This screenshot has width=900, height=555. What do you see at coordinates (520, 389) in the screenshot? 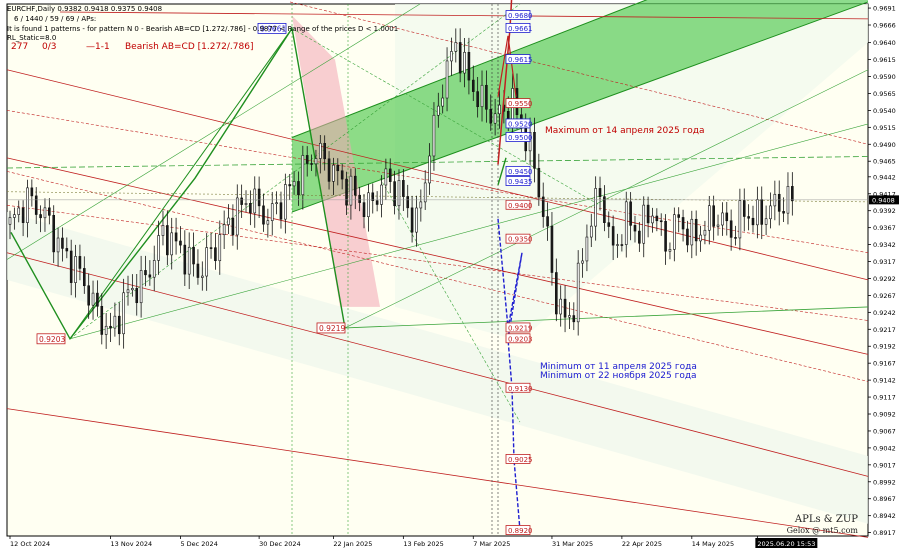
I see `price-level-label: 0.9130` at bounding box center [520, 389].